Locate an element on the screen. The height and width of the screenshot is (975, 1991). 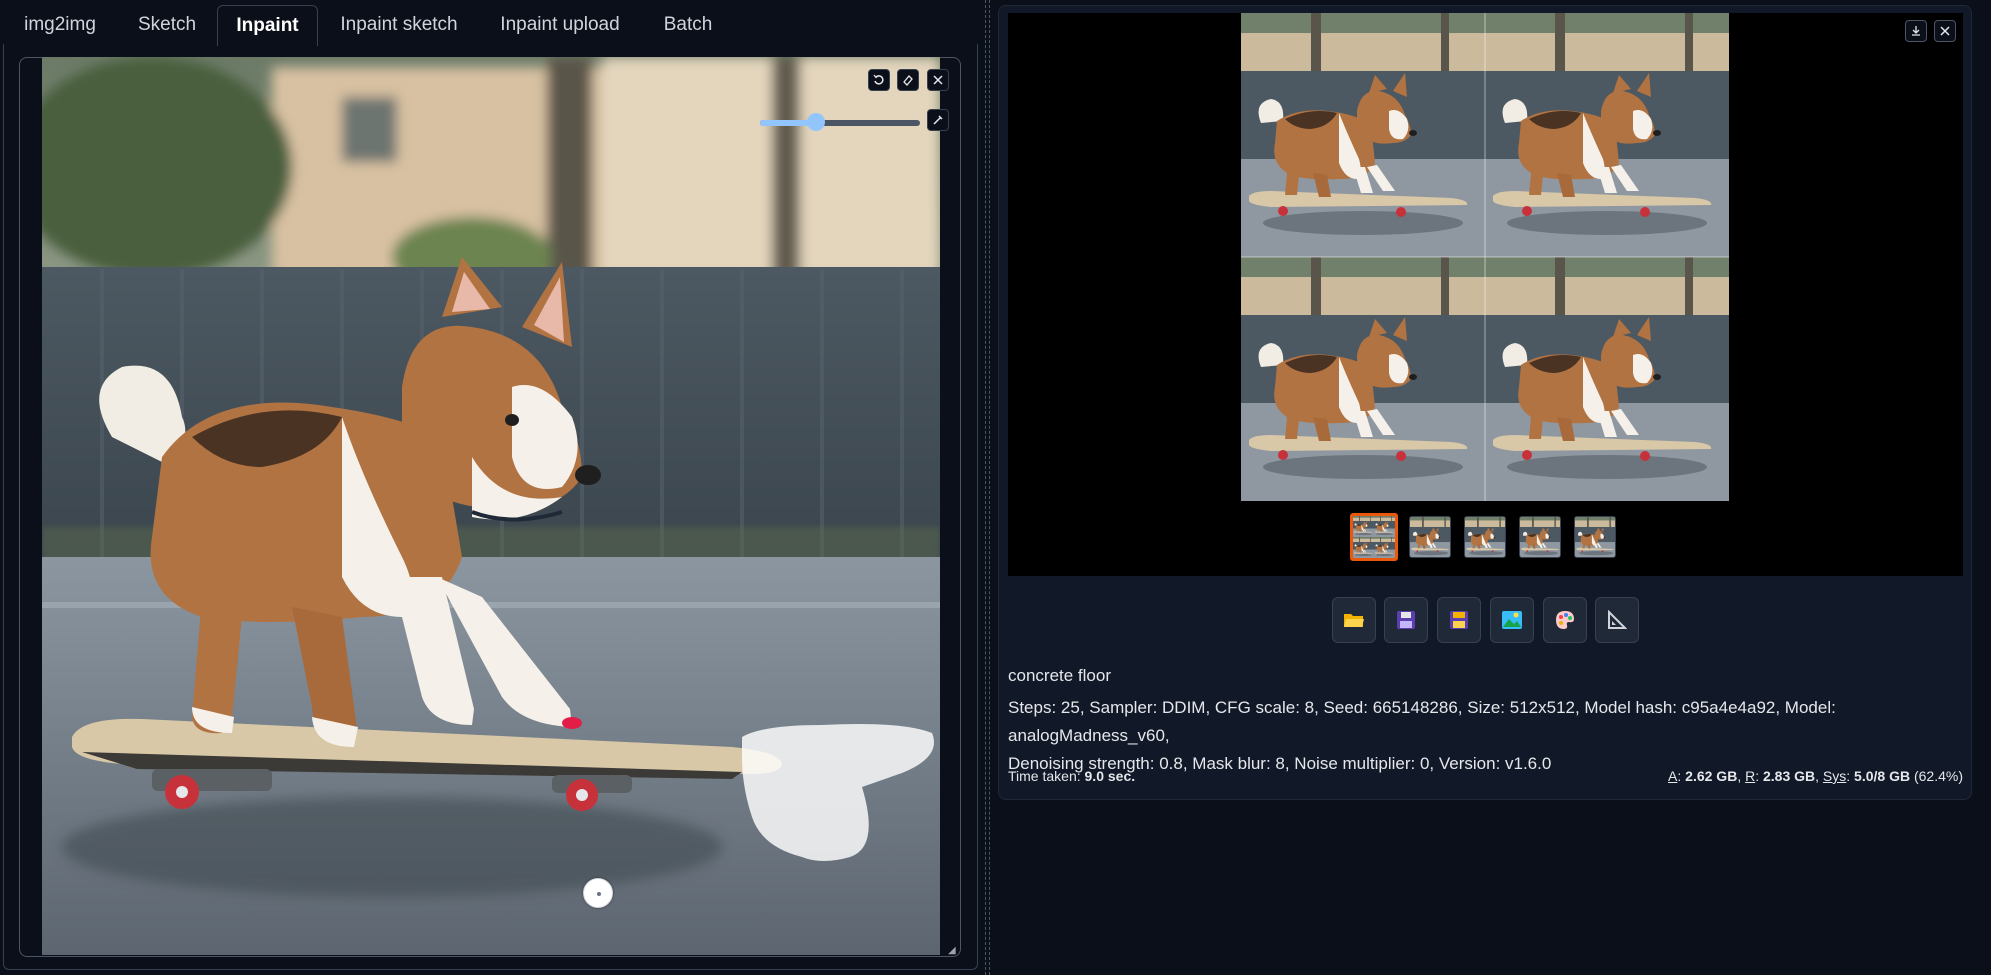
tab-batch: Batch is located at coordinates (688, 25).